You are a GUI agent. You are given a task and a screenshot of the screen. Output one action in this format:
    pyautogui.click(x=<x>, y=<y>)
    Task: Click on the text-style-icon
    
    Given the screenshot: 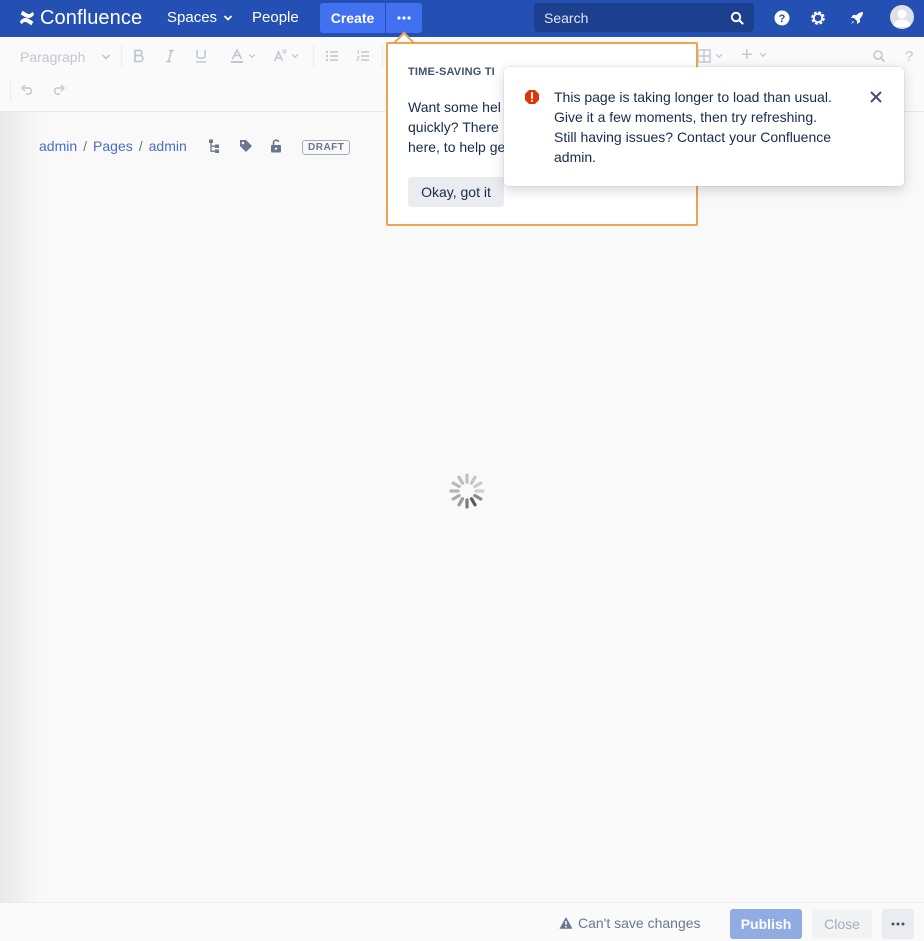 What is the action you would take?
    pyautogui.click(x=280, y=55)
    